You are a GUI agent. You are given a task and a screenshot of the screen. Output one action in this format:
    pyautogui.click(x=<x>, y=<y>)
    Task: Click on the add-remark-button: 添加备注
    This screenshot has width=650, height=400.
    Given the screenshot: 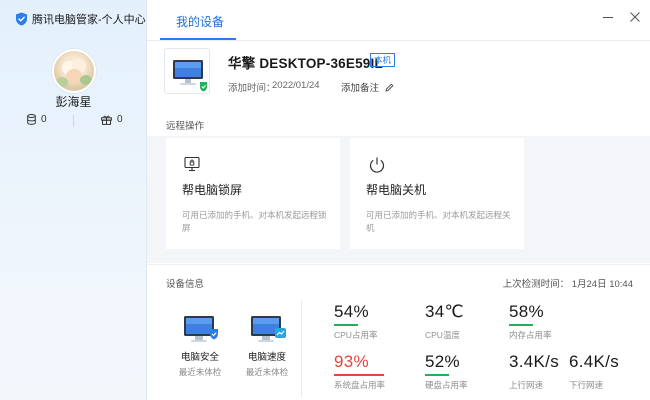 What is the action you would take?
    pyautogui.click(x=367, y=87)
    